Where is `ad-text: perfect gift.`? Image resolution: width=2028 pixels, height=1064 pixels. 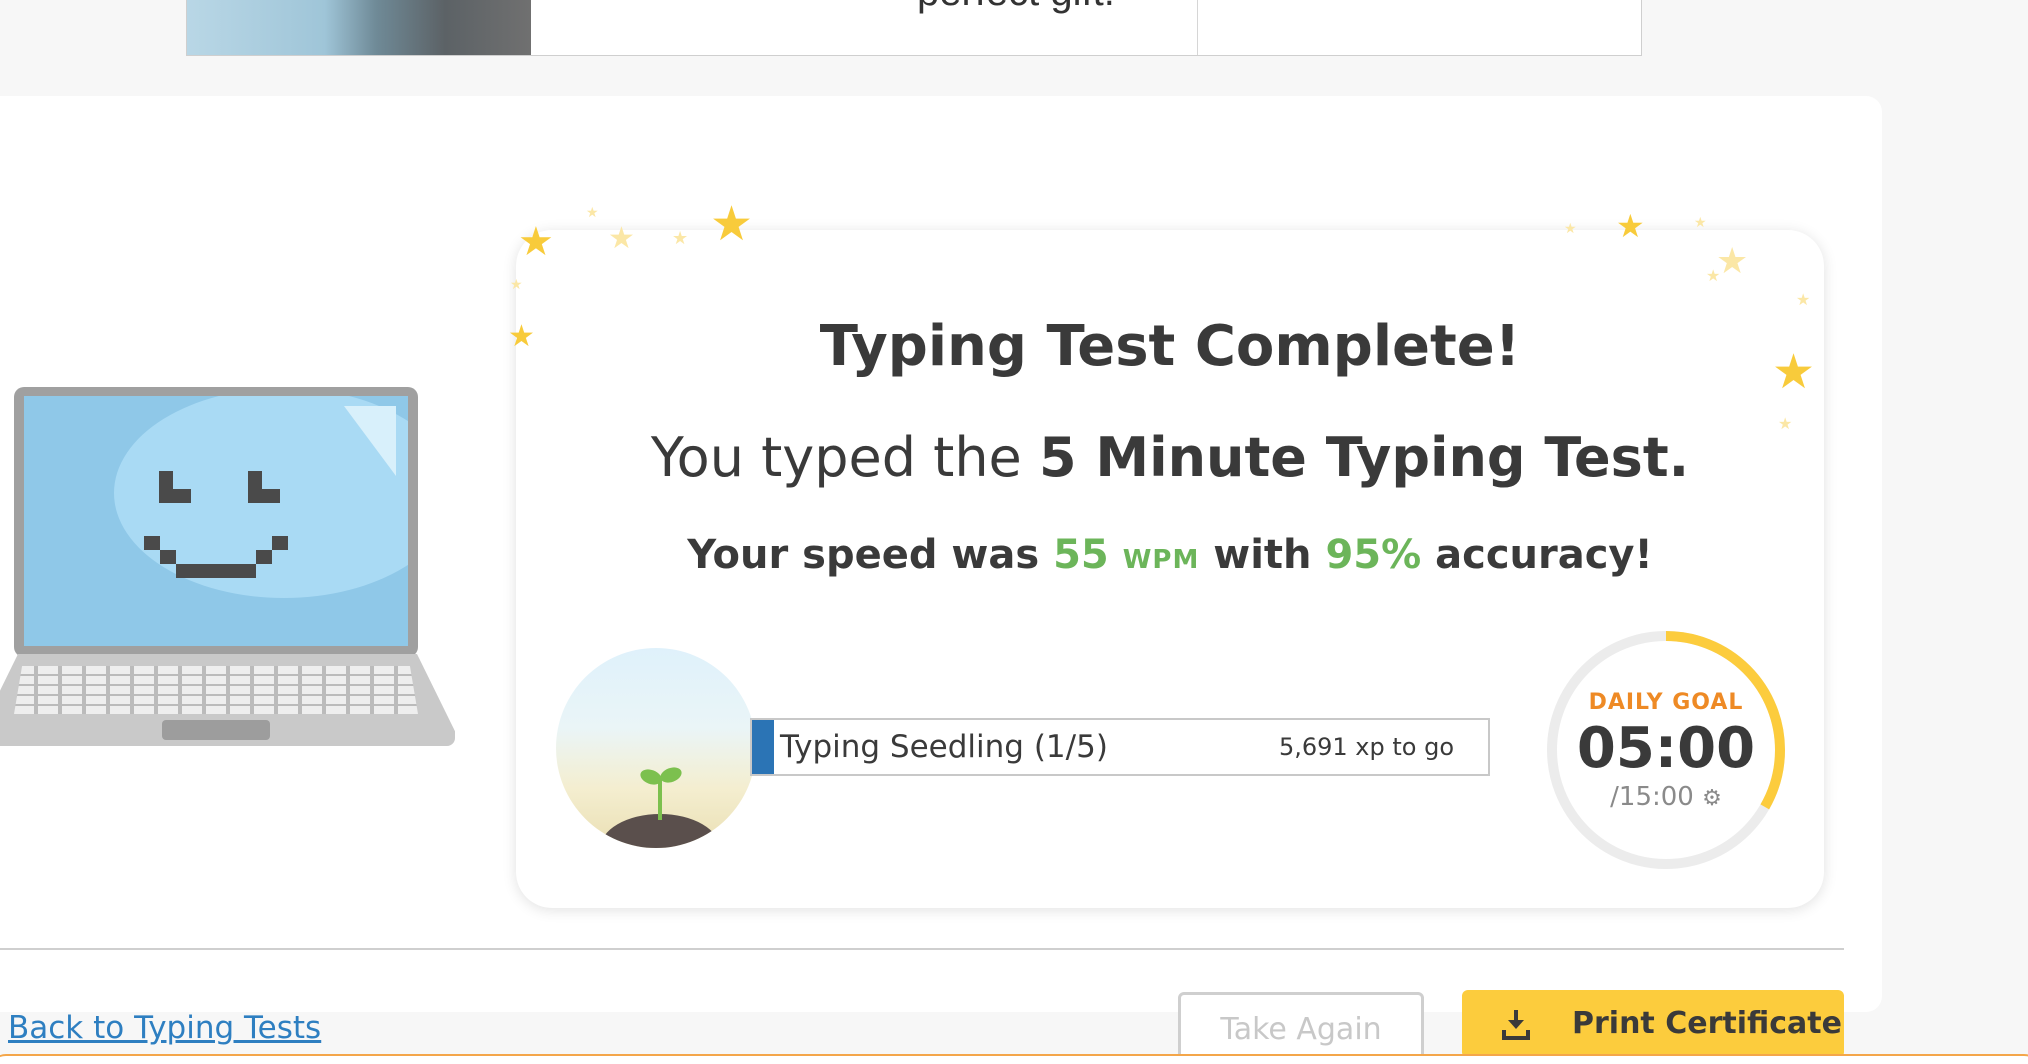
ad-text: perfect gift. is located at coordinates (1016, 7).